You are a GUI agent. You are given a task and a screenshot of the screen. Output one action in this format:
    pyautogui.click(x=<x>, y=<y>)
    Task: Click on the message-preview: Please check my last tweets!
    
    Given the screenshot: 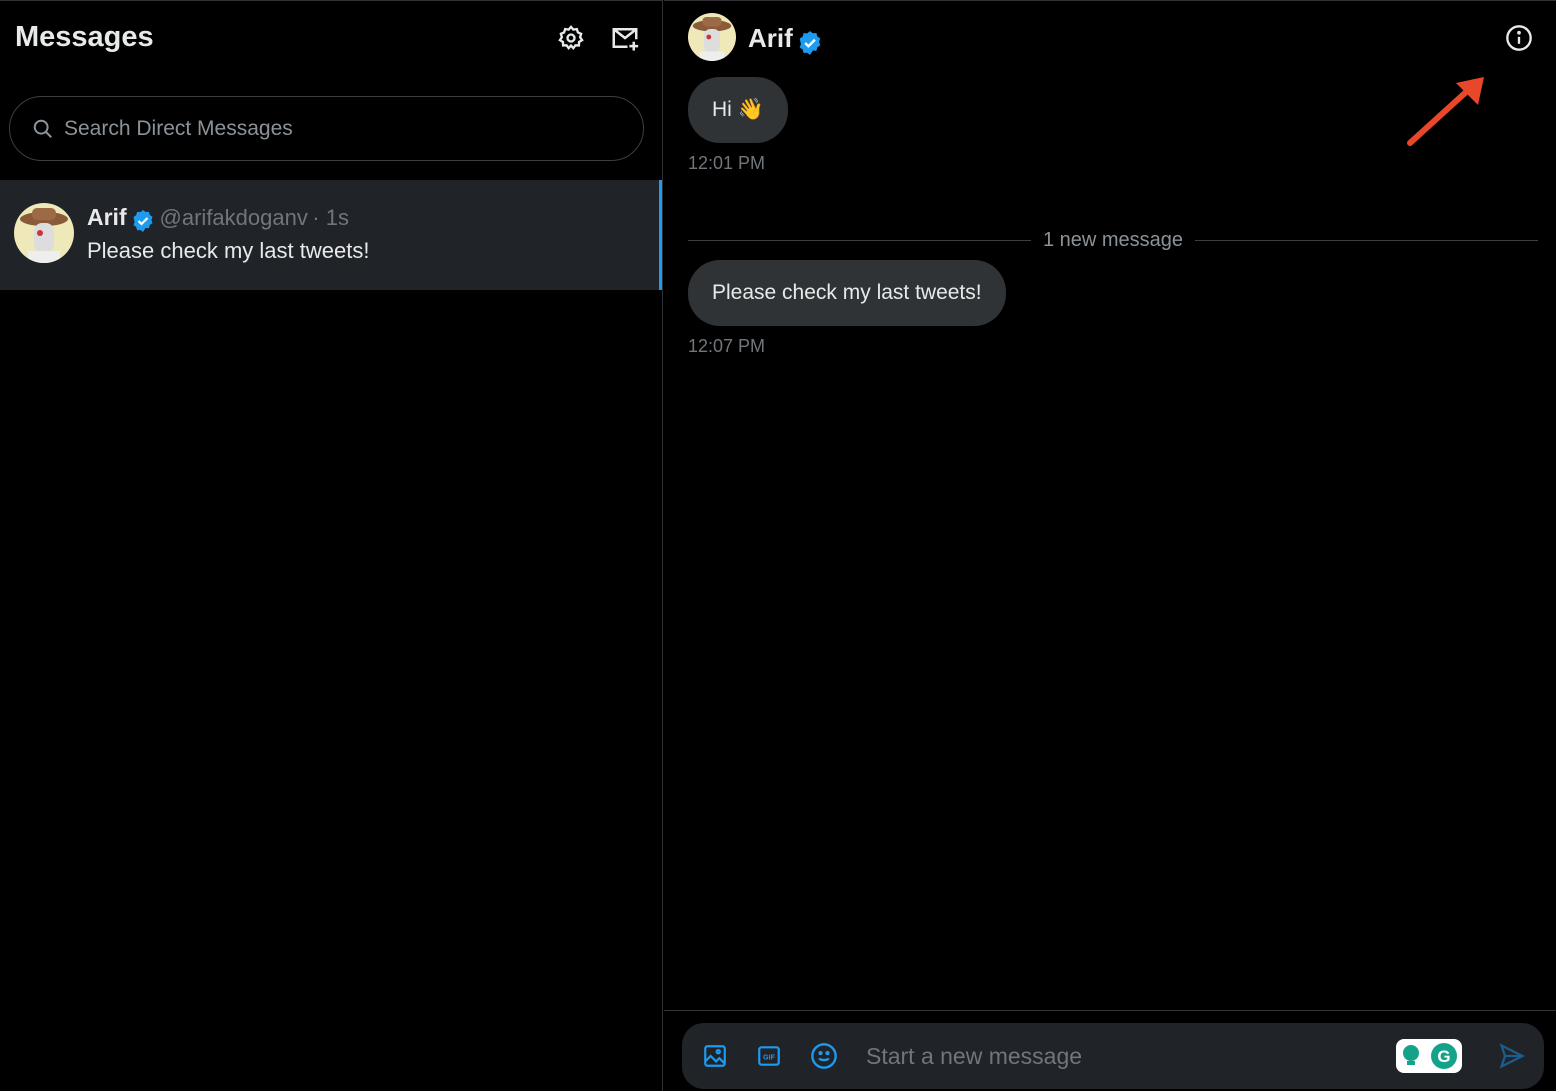 What is the action you would take?
    pyautogui.click(x=228, y=250)
    